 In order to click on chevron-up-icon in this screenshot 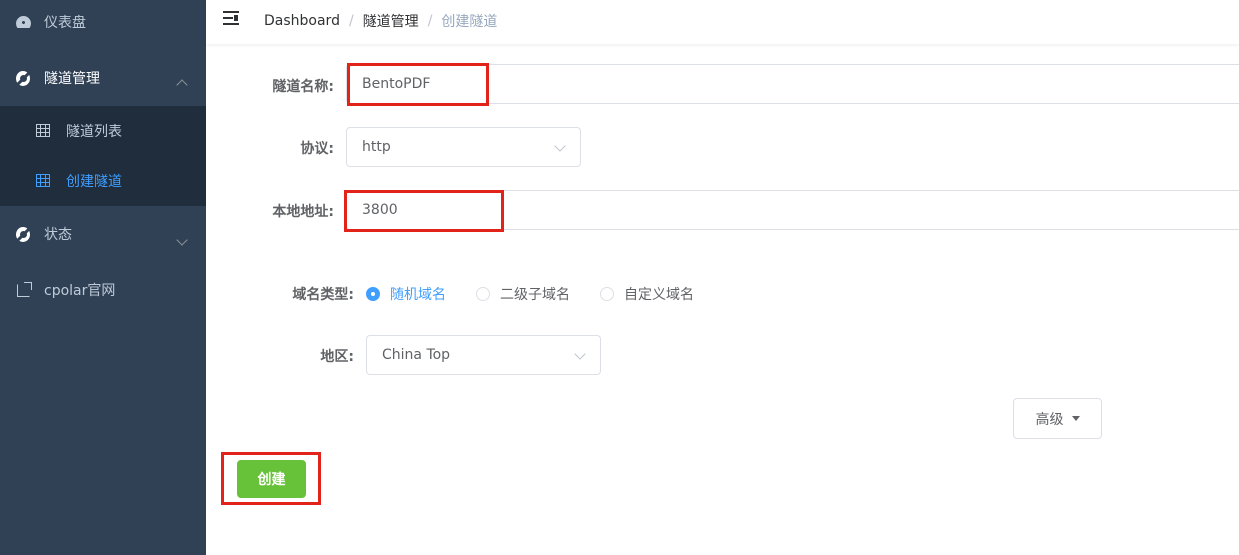, I will do `click(182, 85)`.